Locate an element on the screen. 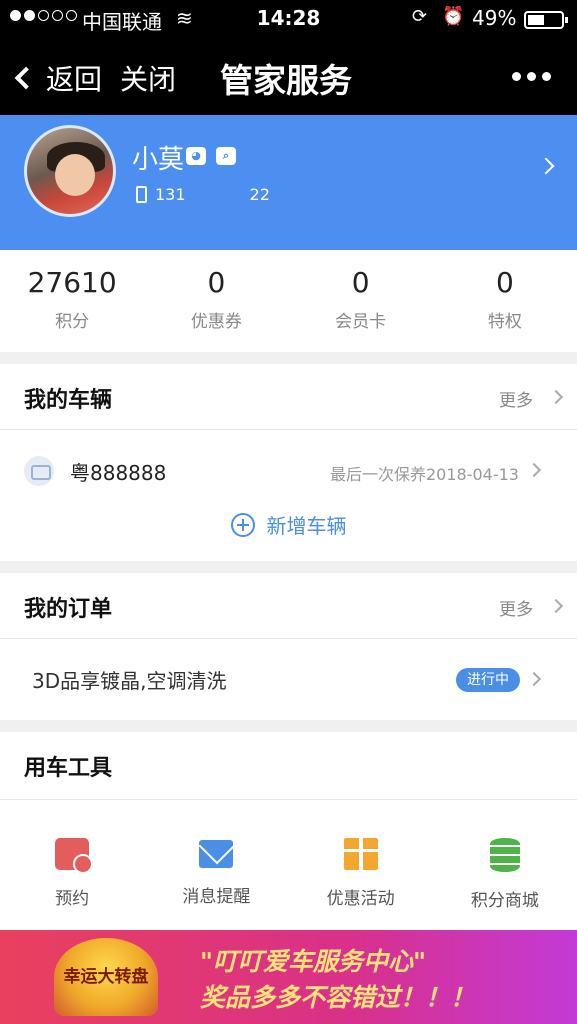  more-dots-icon is located at coordinates (531, 76).